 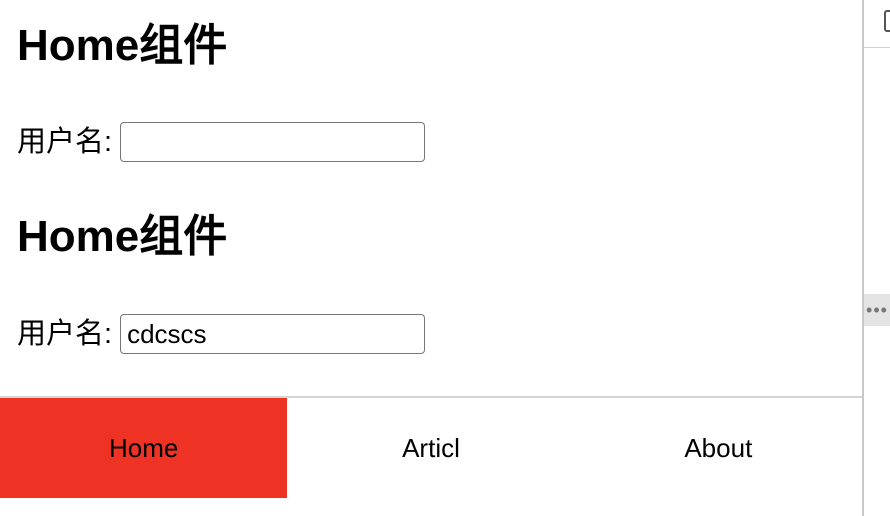 I want to click on tab-home: Home, so click(x=144, y=448).